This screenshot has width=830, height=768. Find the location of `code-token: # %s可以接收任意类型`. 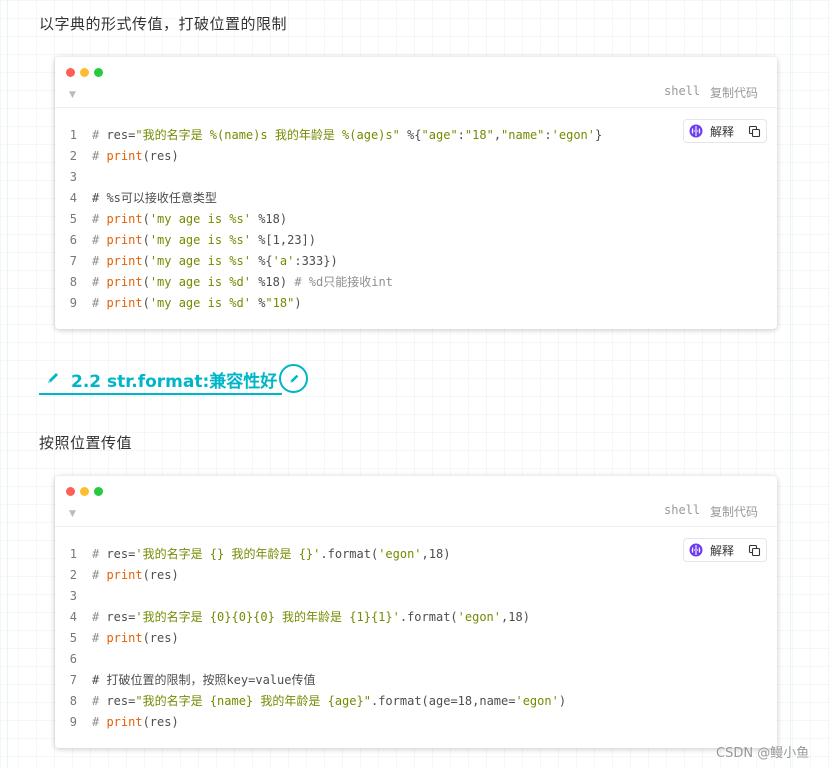

code-token: # %s可以接收任意类型 is located at coordinates (154, 198).